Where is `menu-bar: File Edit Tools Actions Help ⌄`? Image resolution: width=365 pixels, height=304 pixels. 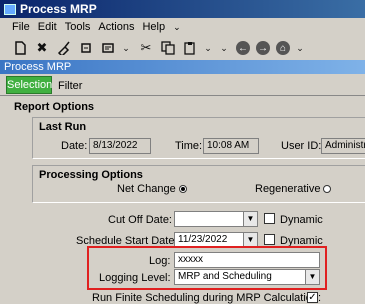 menu-bar: File Edit Tools Actions Help ⌄ is located at coordinates (182, 27).